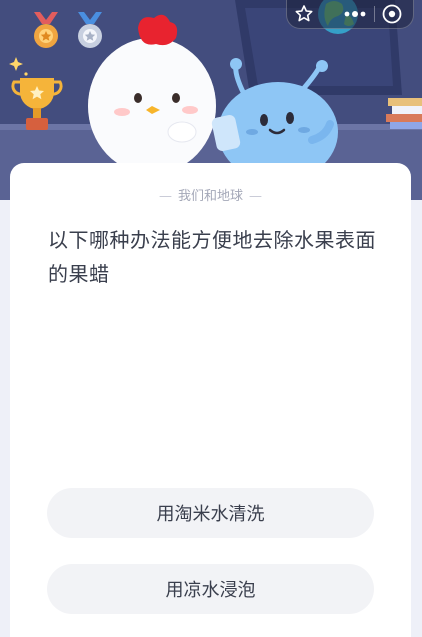 Image resolution: width=422 pixels, height=637 pixels. Describe the element at coordinates (165, 196) in the screenshot. I see `subtitle-dash-left: —` at that location.